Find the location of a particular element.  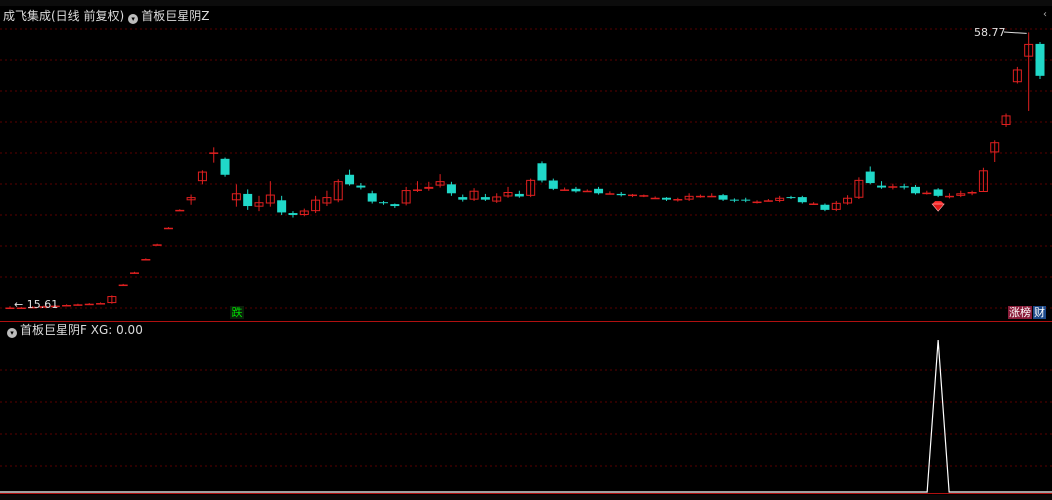

indicator-readout: XG: 0.00 is located at coordinates (116, 330).